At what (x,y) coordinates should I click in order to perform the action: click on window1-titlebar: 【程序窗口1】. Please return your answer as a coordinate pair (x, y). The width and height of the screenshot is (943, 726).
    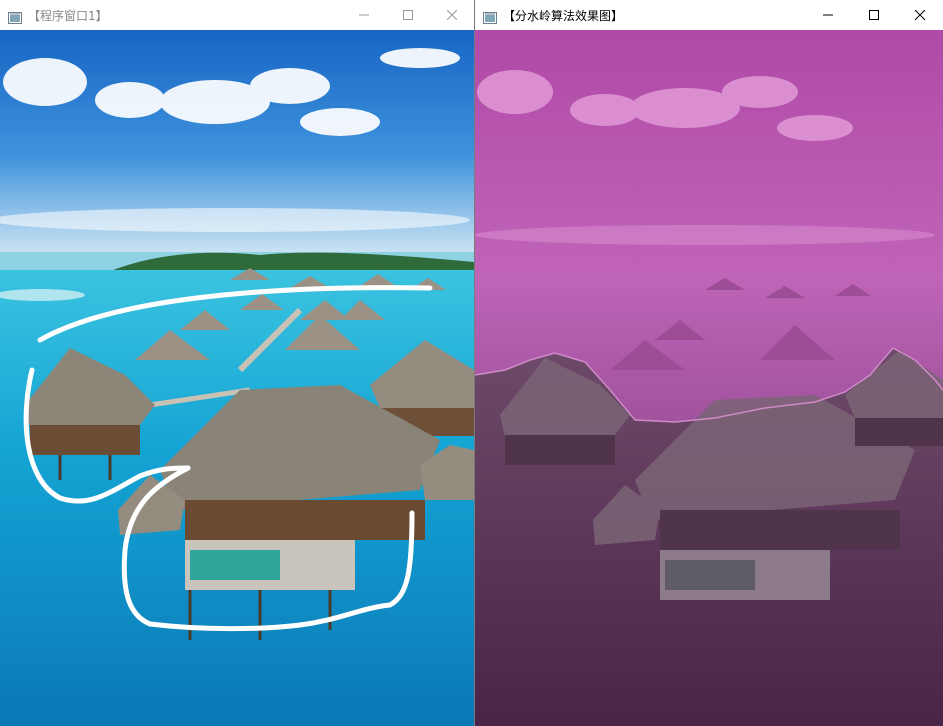
    Looking at the image, I should click on (237, 15).